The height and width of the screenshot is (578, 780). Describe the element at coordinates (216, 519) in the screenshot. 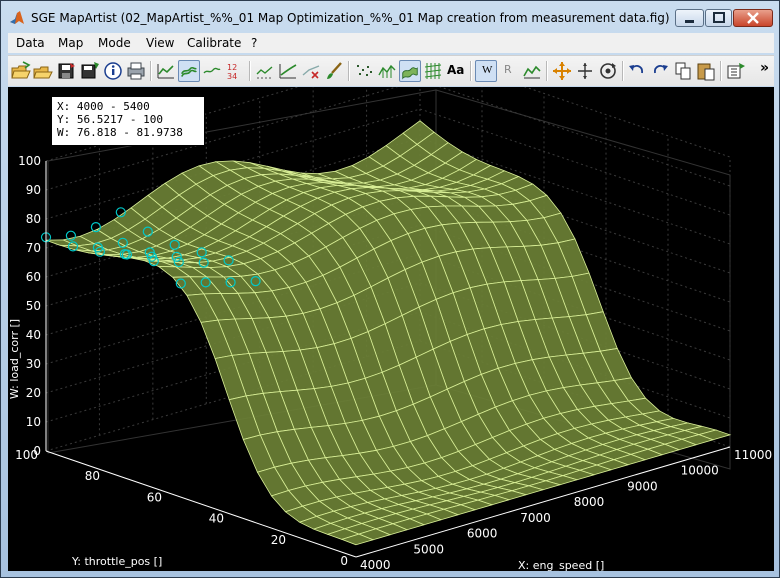

I see `y-tick-label: 40` at that location.